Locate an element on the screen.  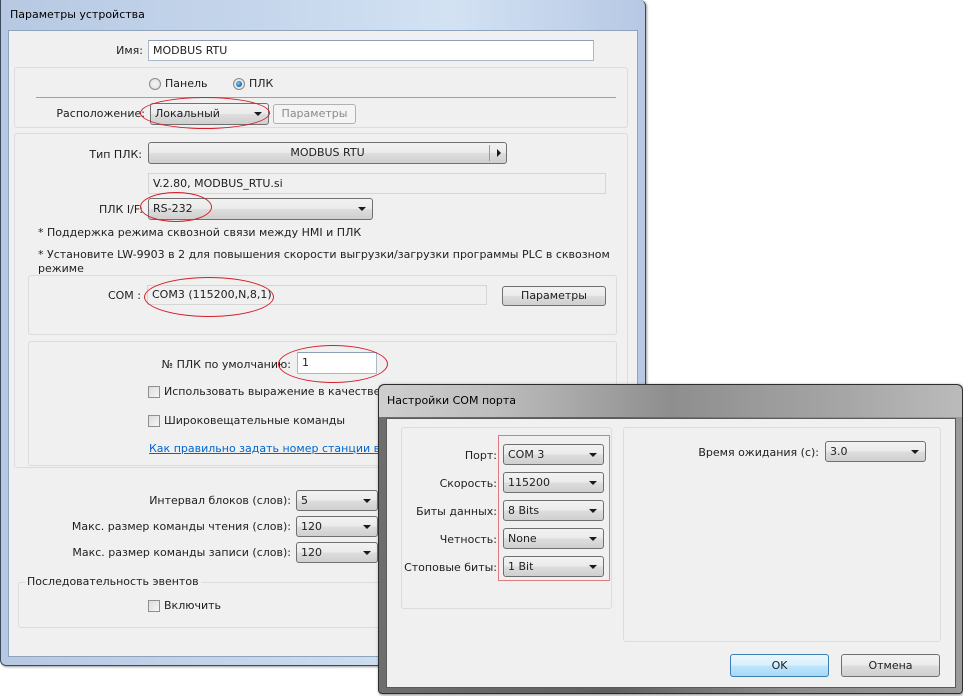
use-expression-label: Использовать выражение в качестве is located at coordinates (272, 391).